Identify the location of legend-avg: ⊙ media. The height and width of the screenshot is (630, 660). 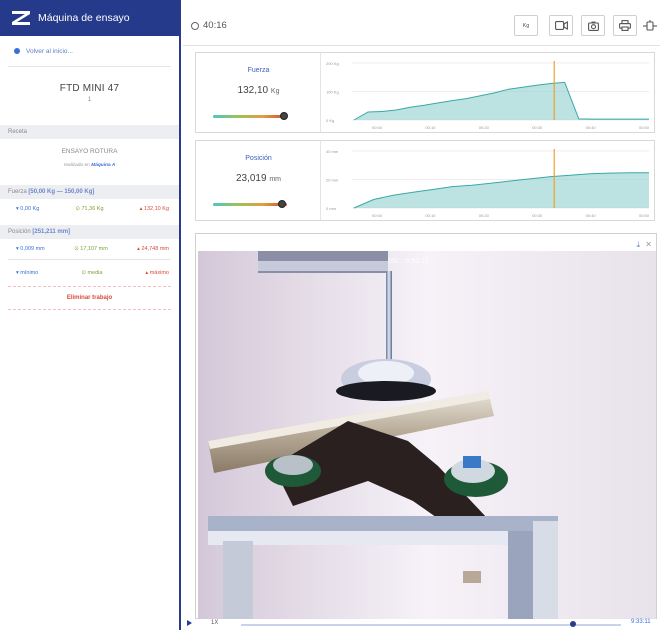
(92, 273).